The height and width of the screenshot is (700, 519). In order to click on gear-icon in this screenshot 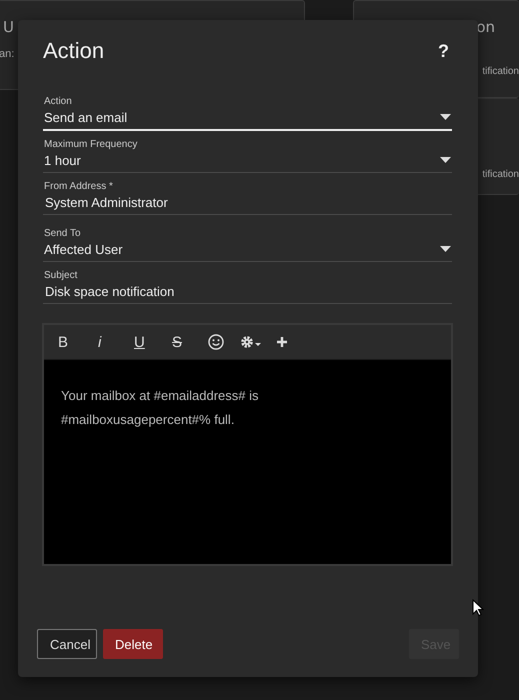, I will do `click(251, 342)`.